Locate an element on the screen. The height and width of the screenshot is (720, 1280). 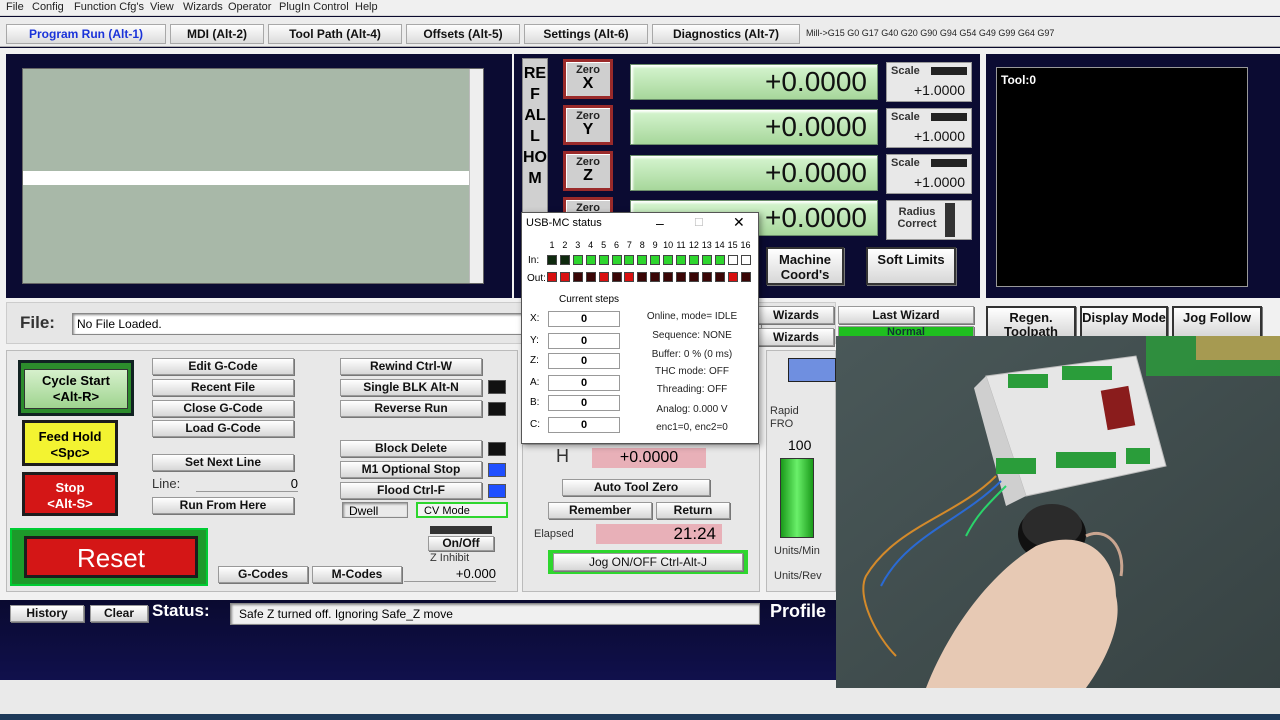
cycle-start-button: Cycle Start <Alt-R> is located at coordinates (76, 388).